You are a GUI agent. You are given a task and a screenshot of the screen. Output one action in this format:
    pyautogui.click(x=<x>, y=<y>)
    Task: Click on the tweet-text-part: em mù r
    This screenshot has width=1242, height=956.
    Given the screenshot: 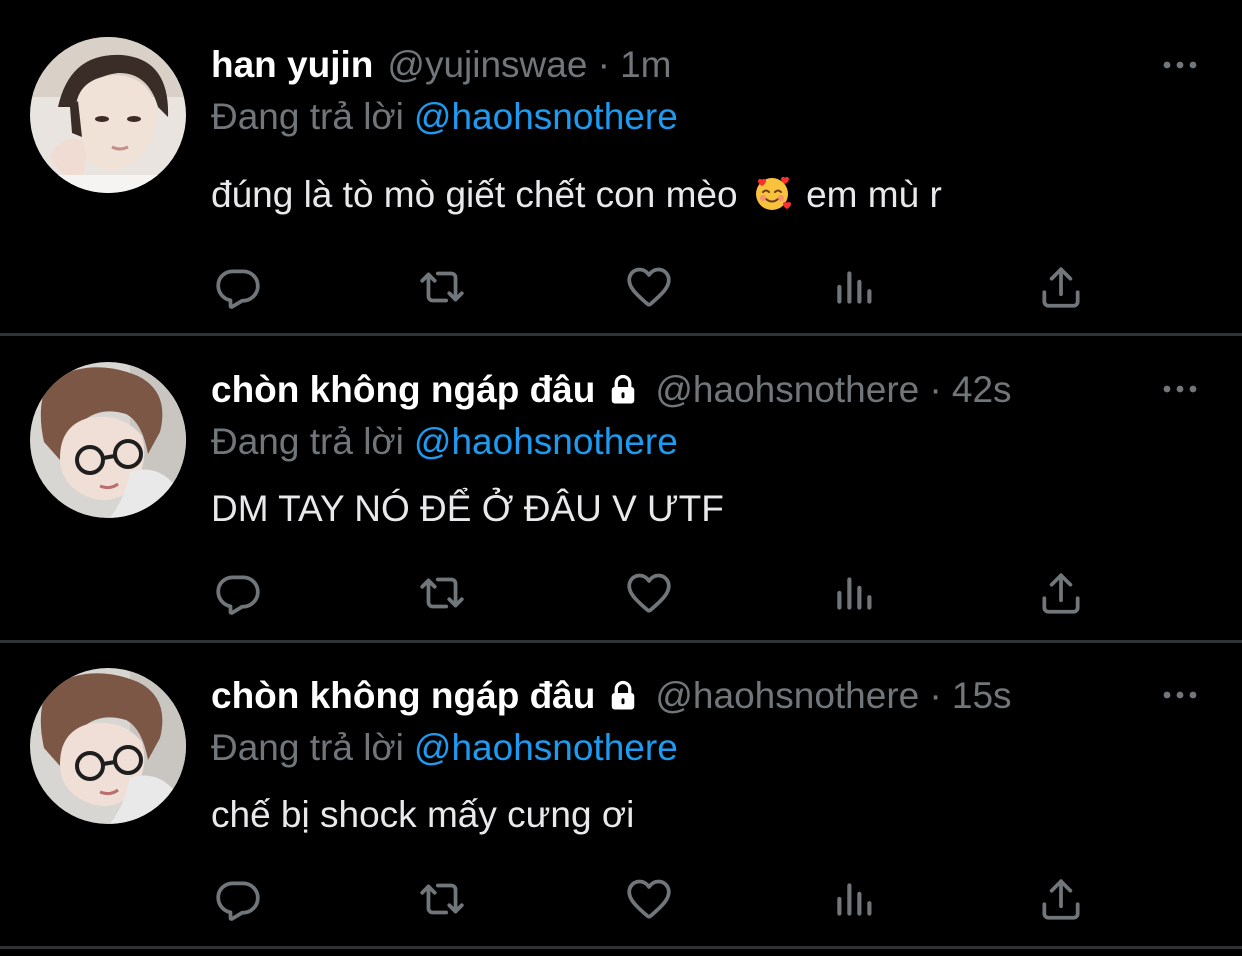 What is the action you would take?
    pyautogui.click(x=874, y=194)
    